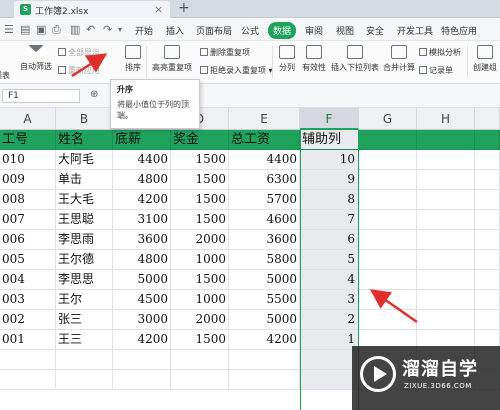  What do you see at coordinates (56, 30) in the screenshot?
I see `print-icon: ⎙` at bounding box center [56, 30].